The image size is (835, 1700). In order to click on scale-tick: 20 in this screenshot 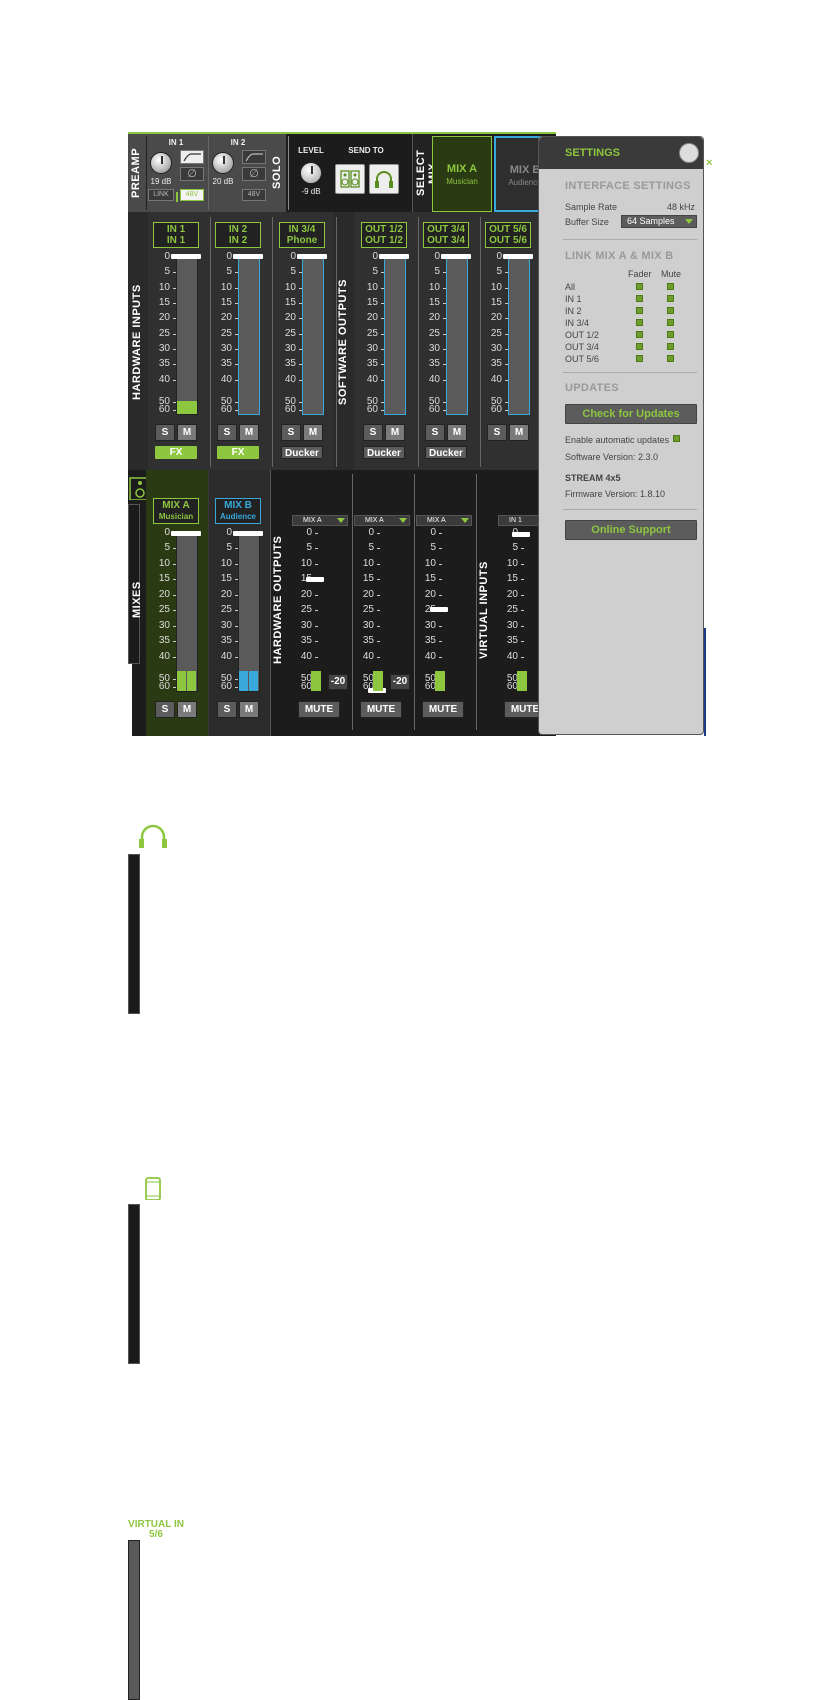, I will do `click(515, 594)`.